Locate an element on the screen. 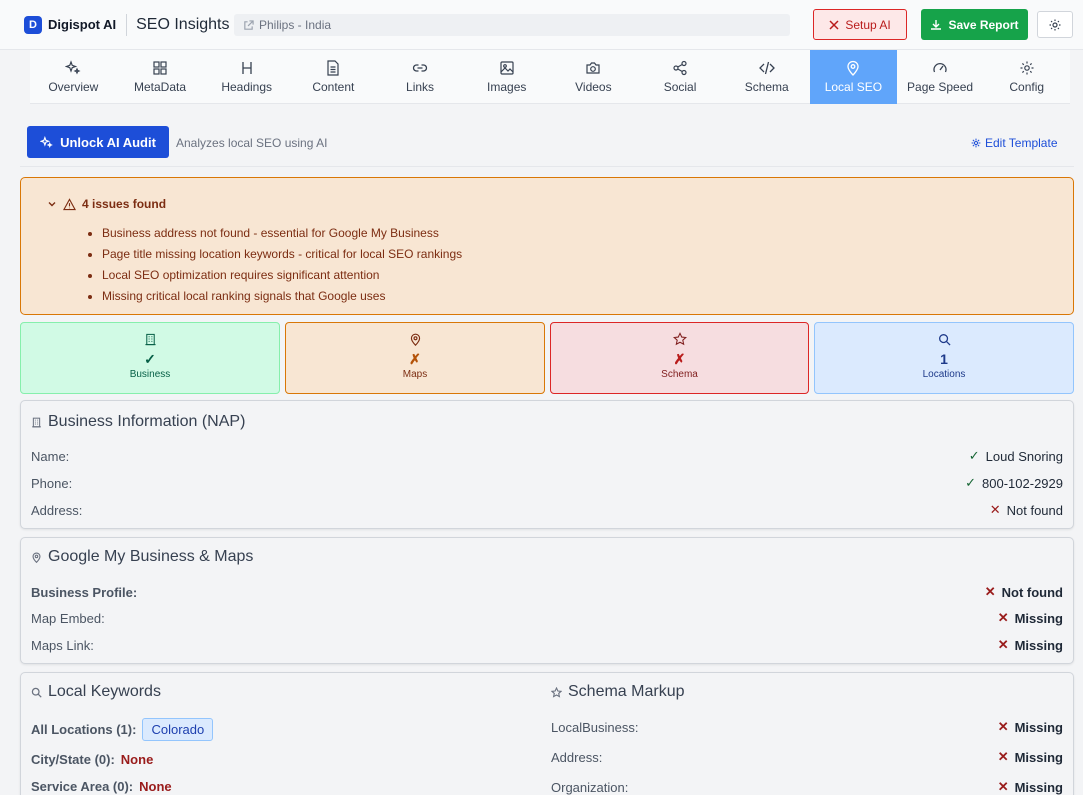  tab-videos: Videos is located at coordinates (593, 77).